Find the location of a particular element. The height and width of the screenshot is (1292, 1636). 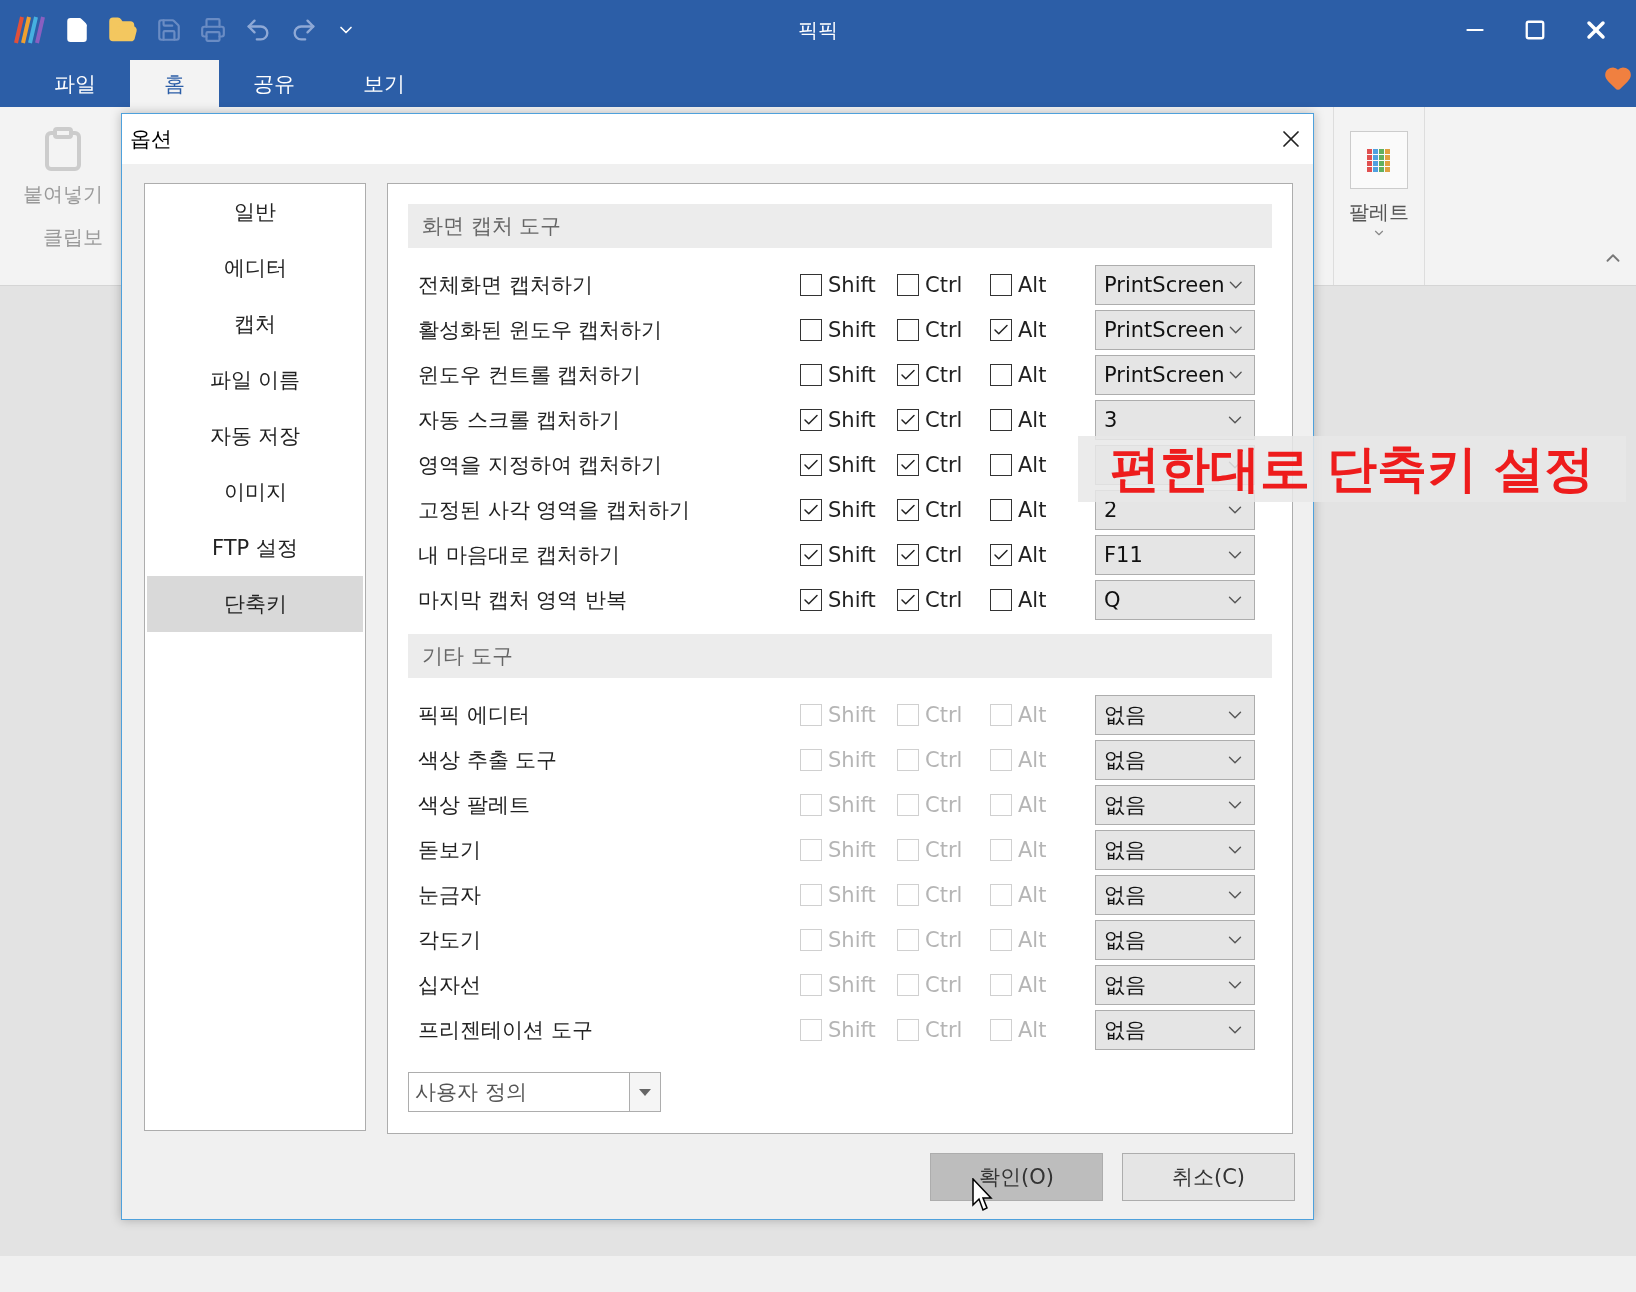

shortcut-label: 활성화된 윈도우 캡처하기 is located at coordinates (541, 330).